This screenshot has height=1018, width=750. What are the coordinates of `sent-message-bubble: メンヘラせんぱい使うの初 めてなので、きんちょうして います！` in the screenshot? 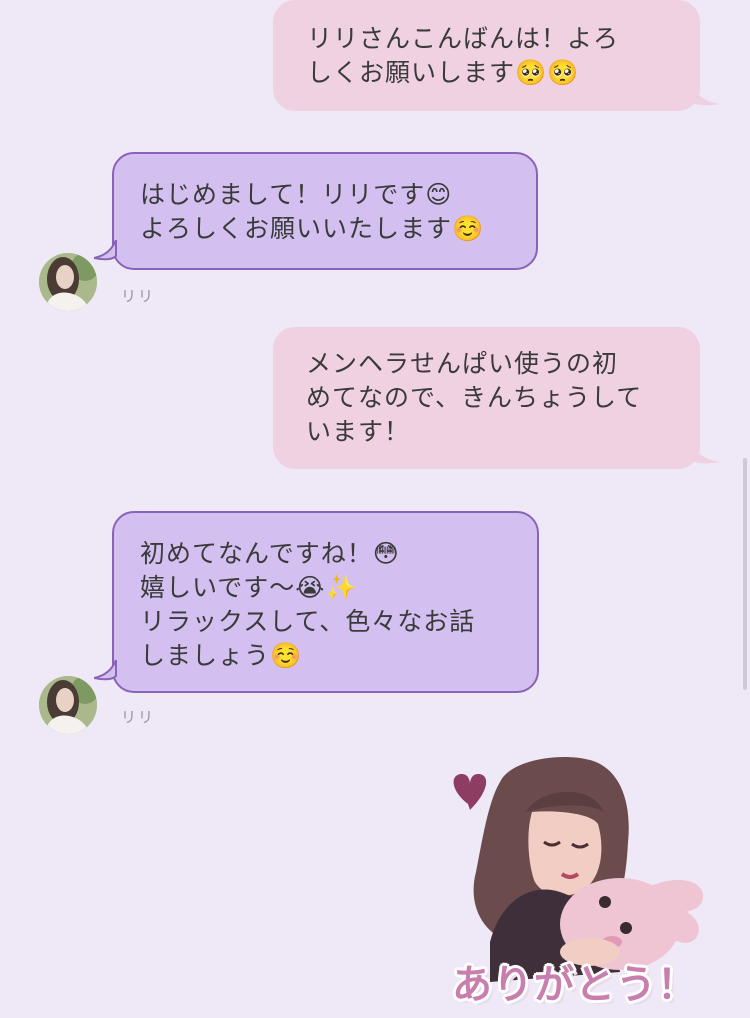 It's located at (486, 398).